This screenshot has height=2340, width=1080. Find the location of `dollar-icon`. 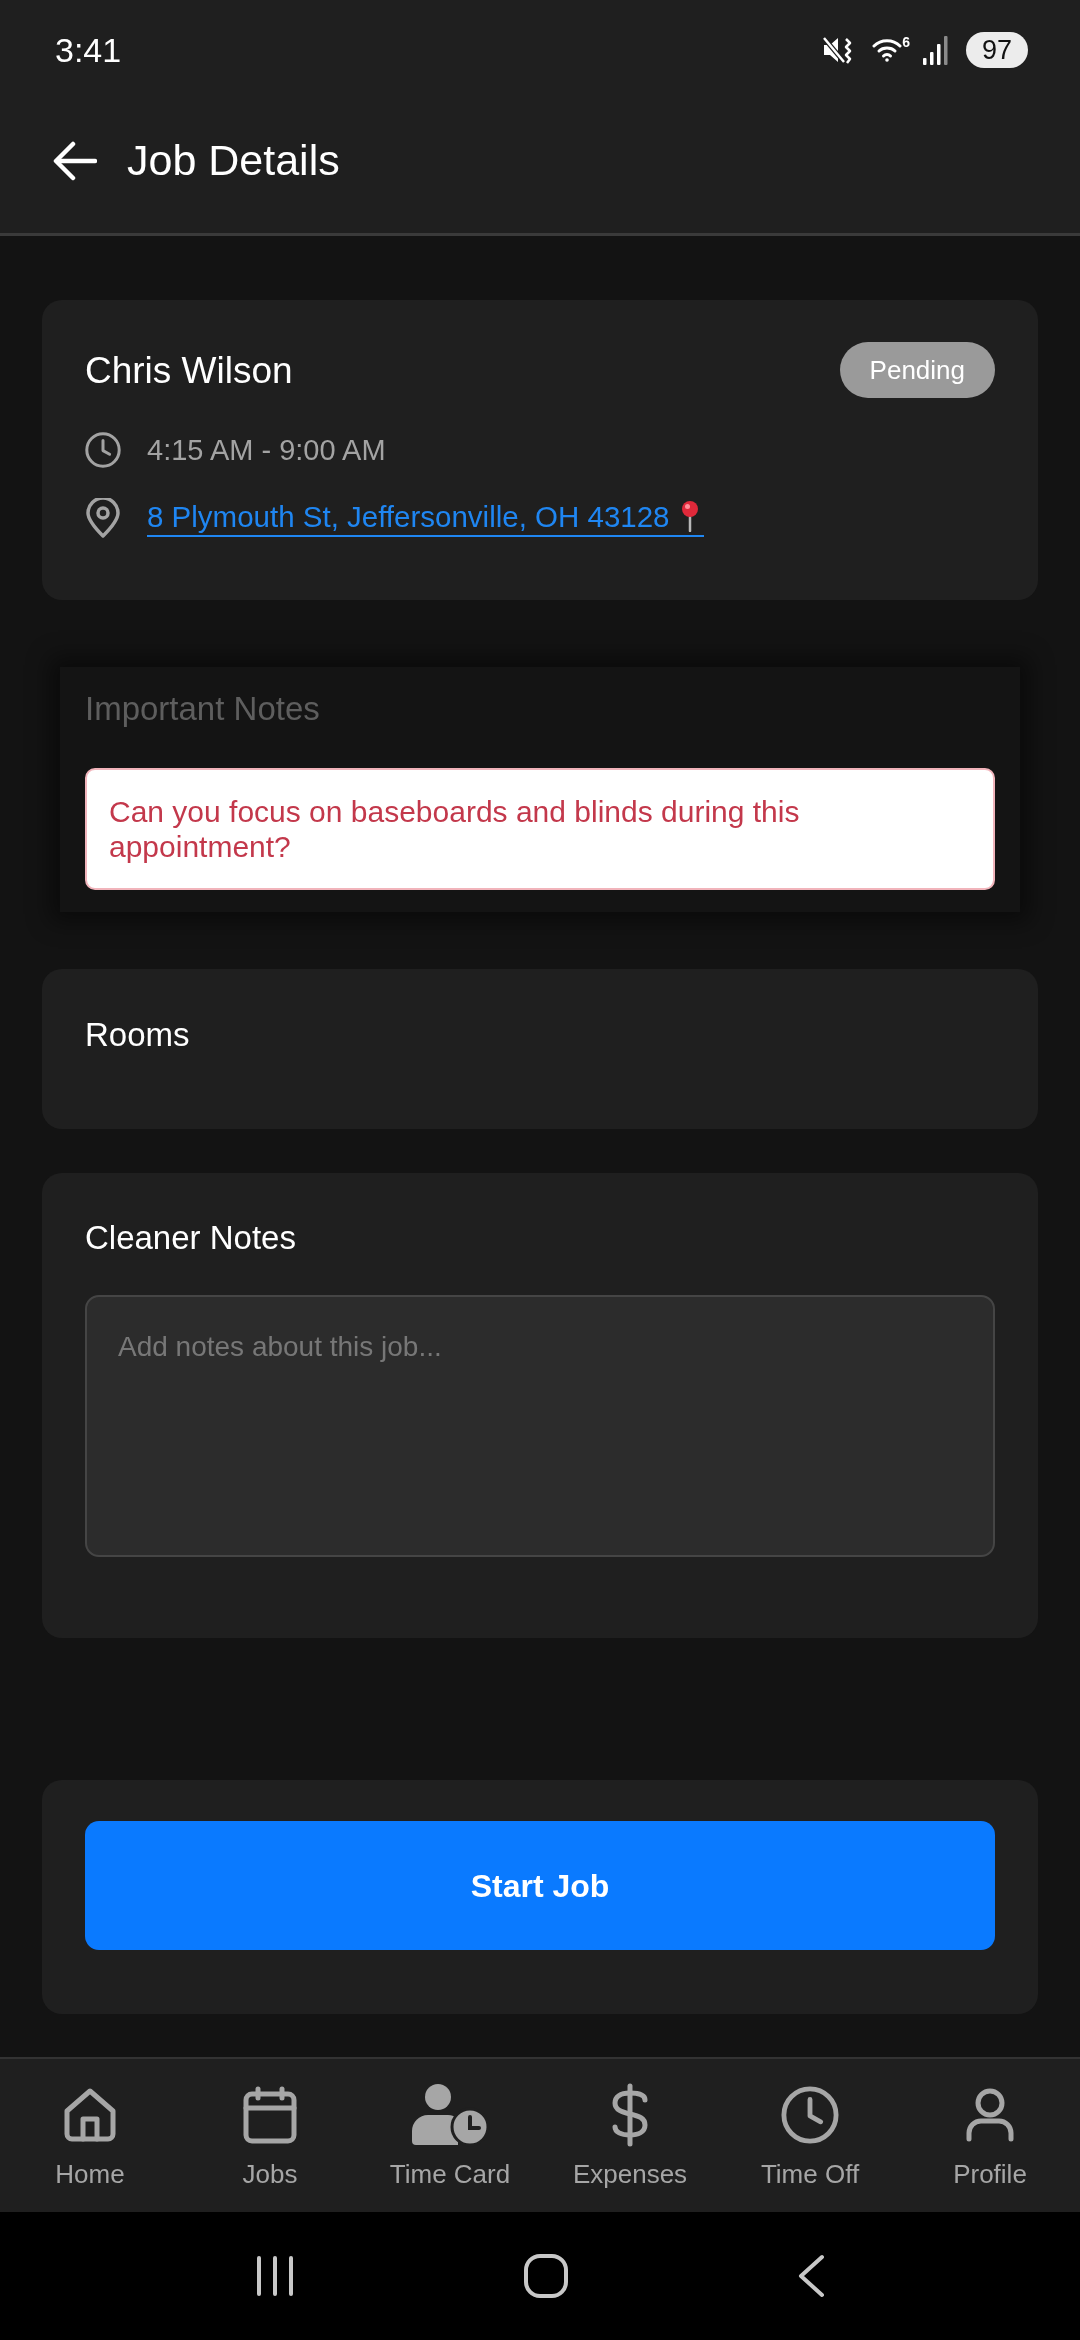

dollar-icon is located at coordinates (630, 2115).